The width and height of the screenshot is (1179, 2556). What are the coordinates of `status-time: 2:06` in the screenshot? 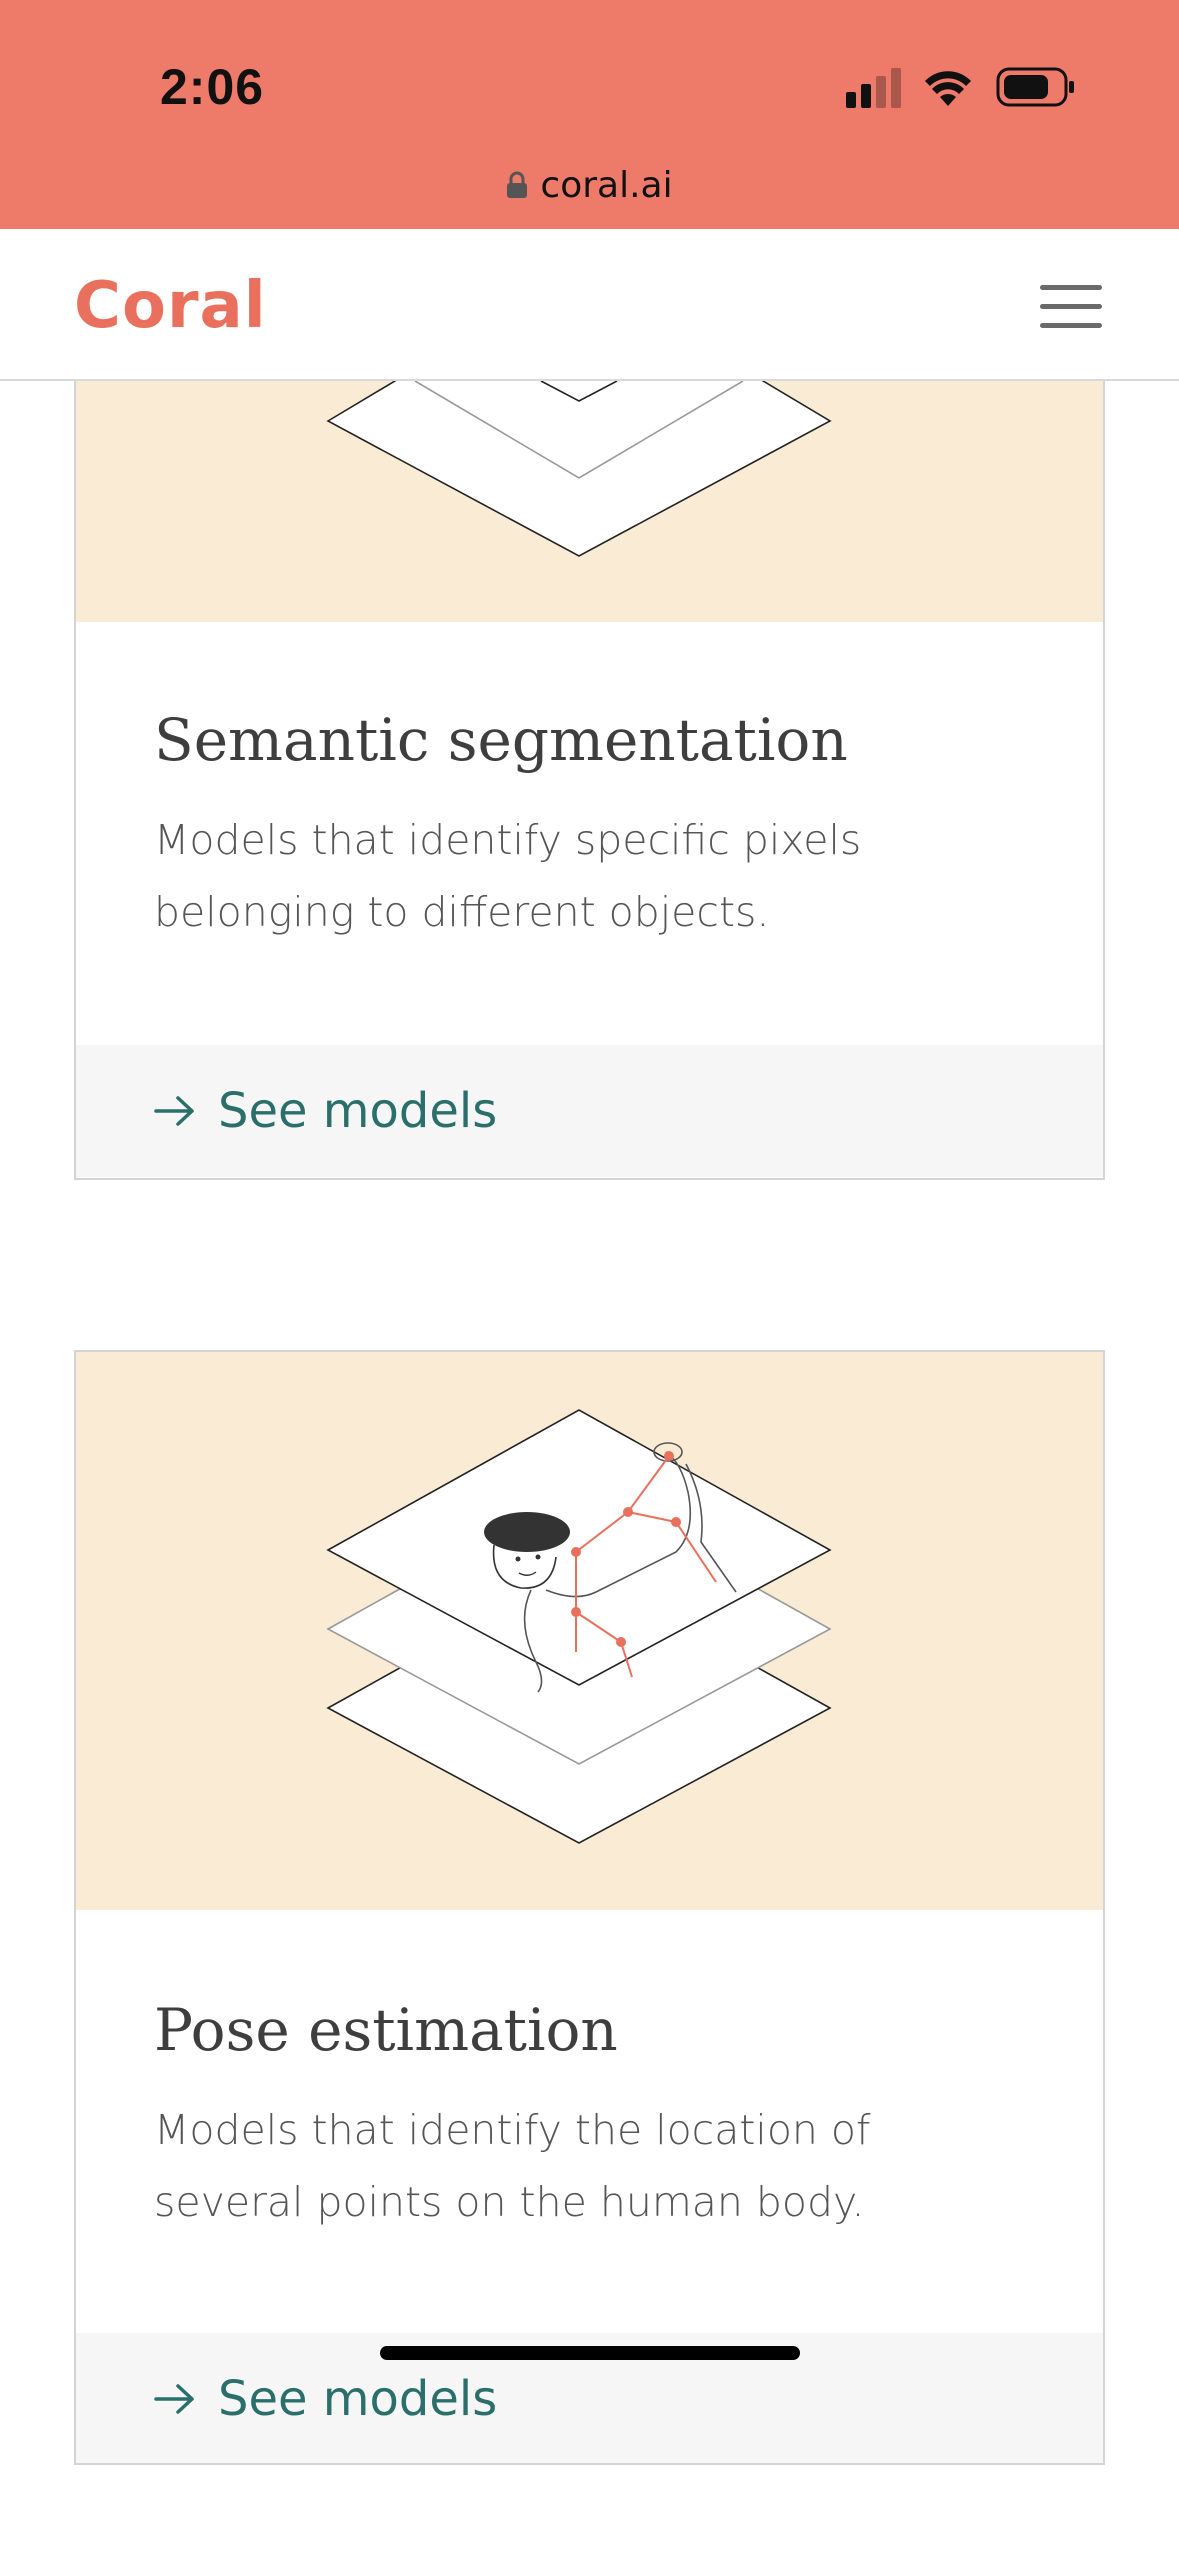 It's located at (212, 87).